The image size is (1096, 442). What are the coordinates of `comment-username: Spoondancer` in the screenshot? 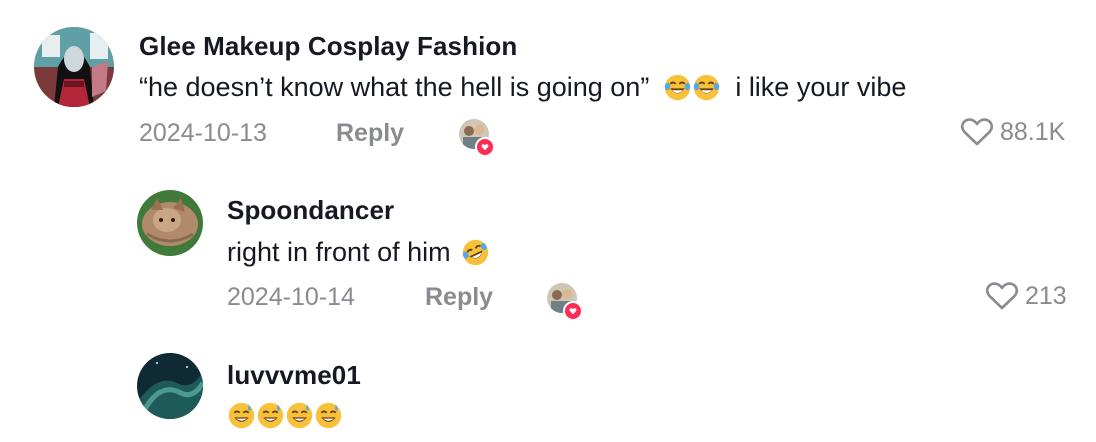 It's located at (310, 210).